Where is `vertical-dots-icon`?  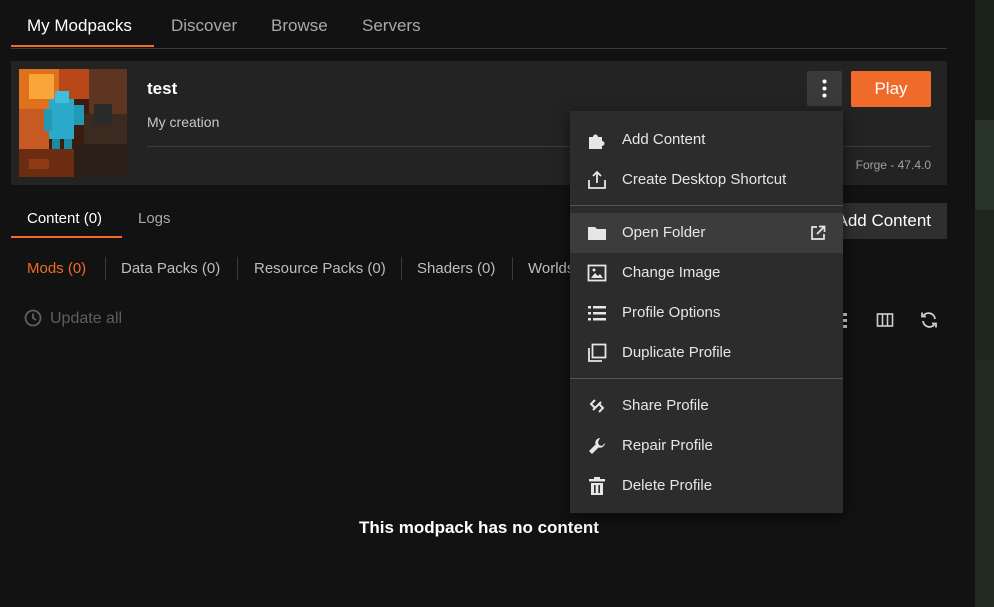 vertical-dots-icon is located at coordinates (824, 88).